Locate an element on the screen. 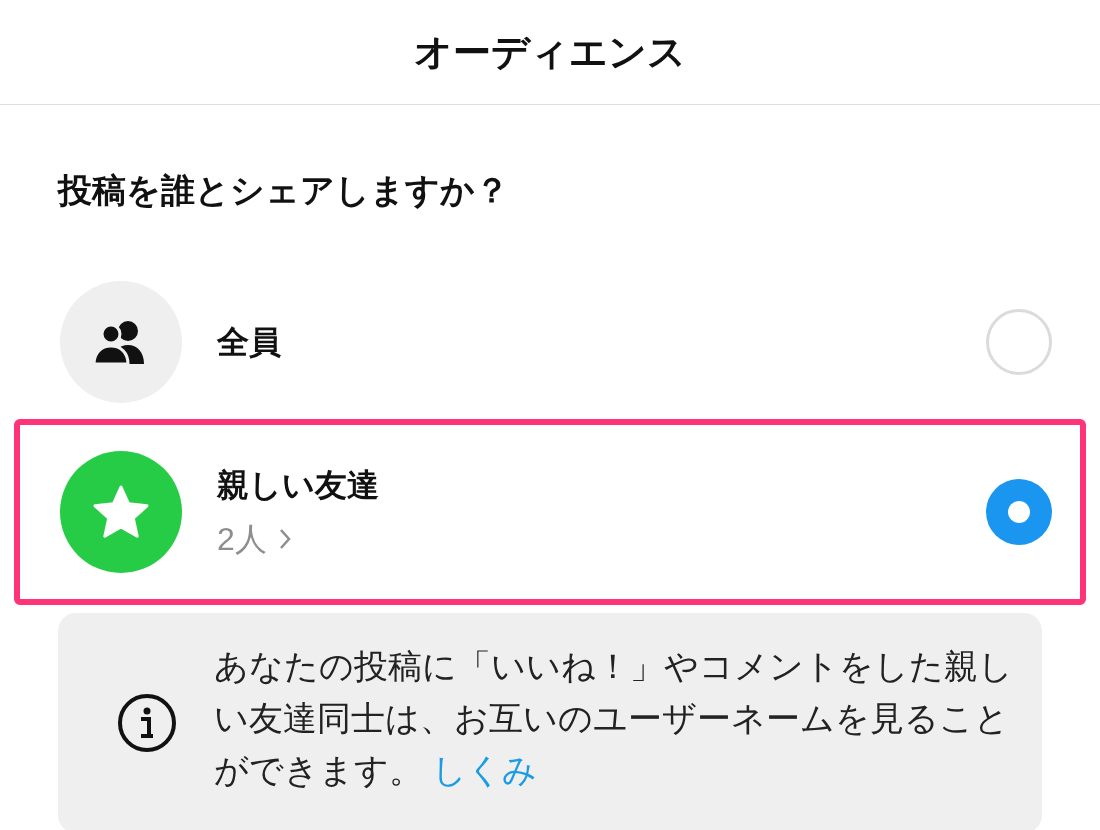 This screenshot has width=1100, height=830. radio-button is located at coordinates (1019, 342).